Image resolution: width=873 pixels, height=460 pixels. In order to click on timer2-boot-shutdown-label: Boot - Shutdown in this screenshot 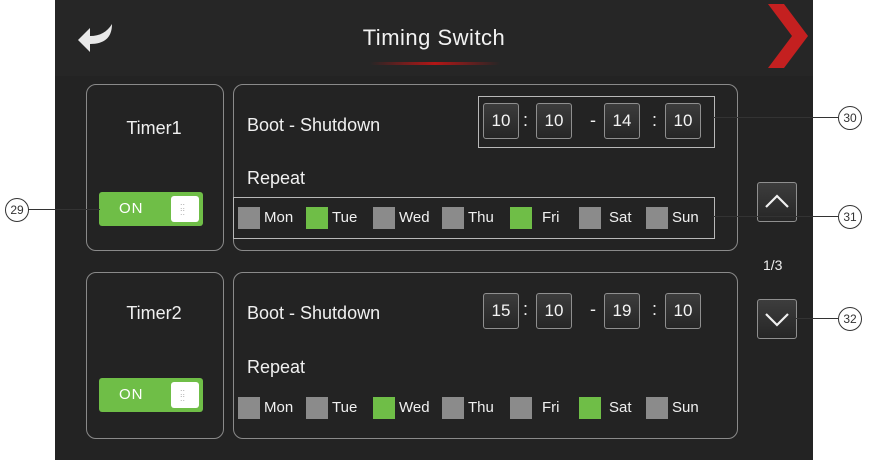, I will do `click(314, 313)`.